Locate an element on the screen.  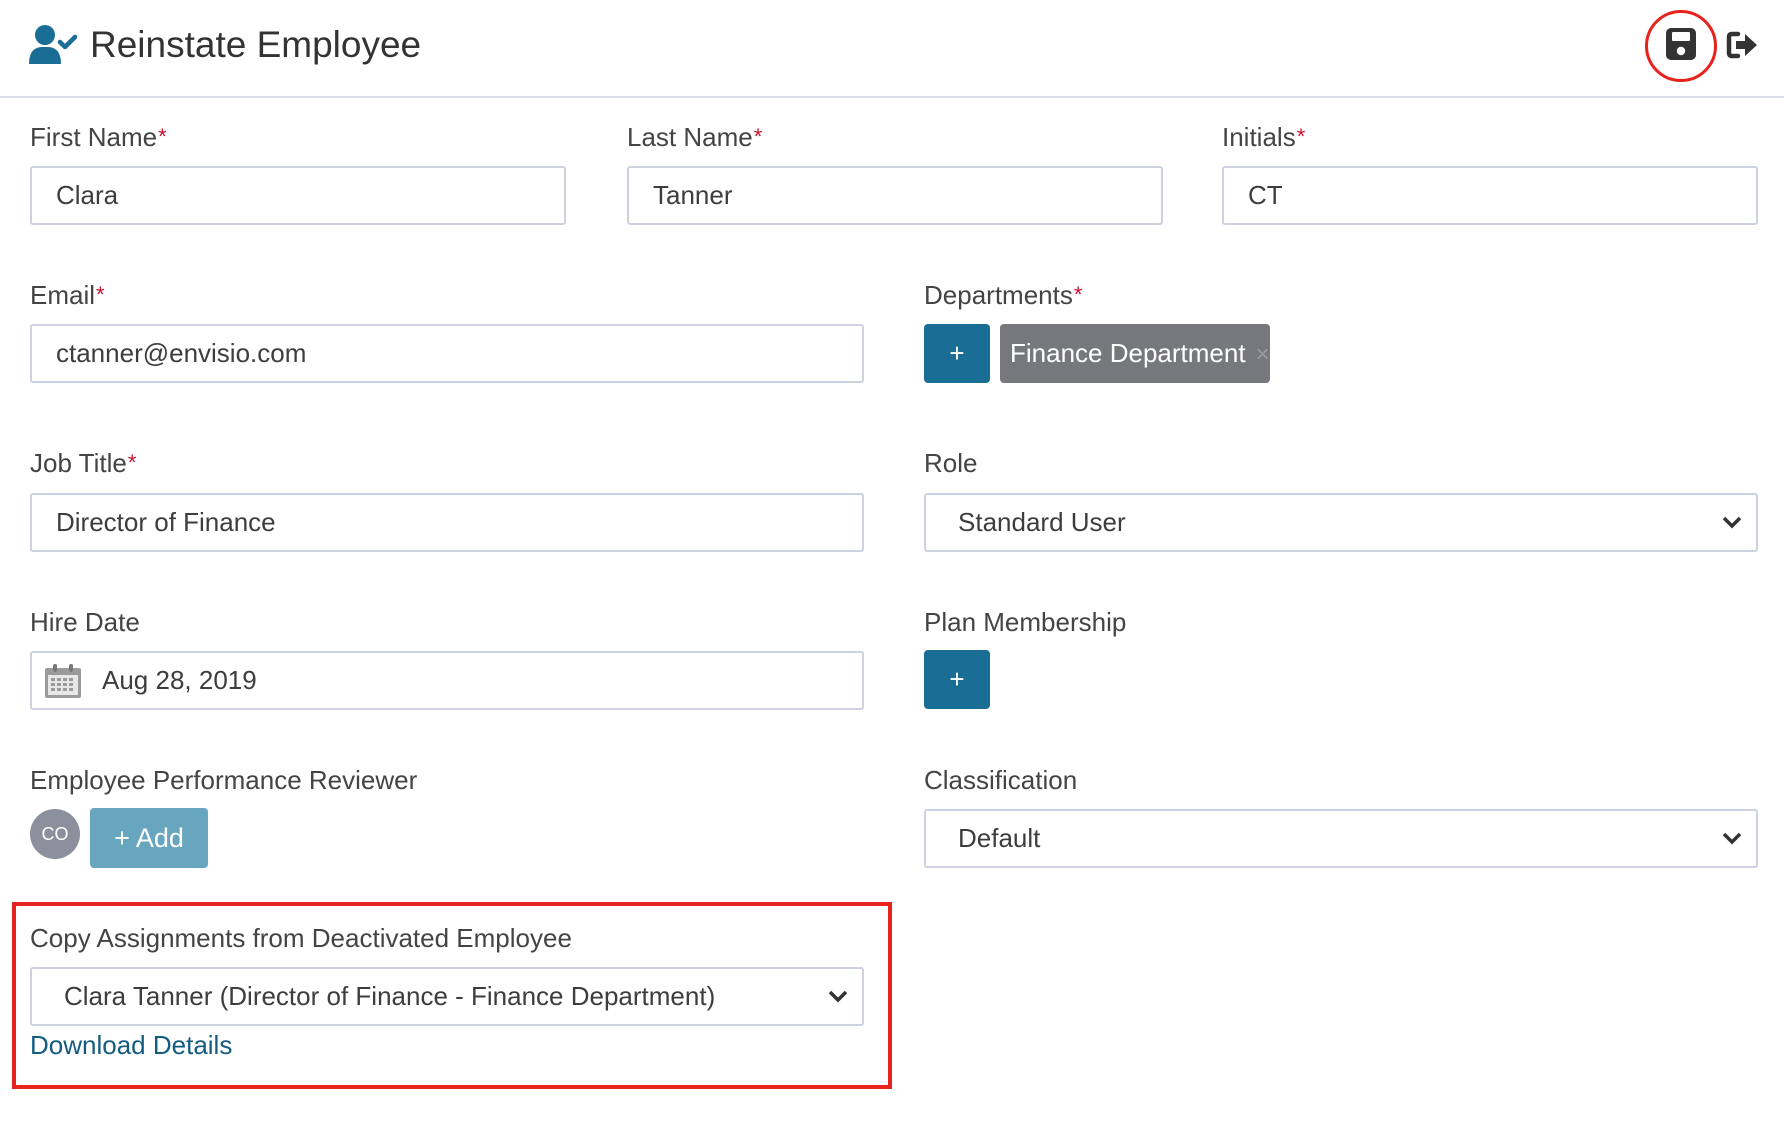
initials-input: CT is located at coordinates (1490, 195).